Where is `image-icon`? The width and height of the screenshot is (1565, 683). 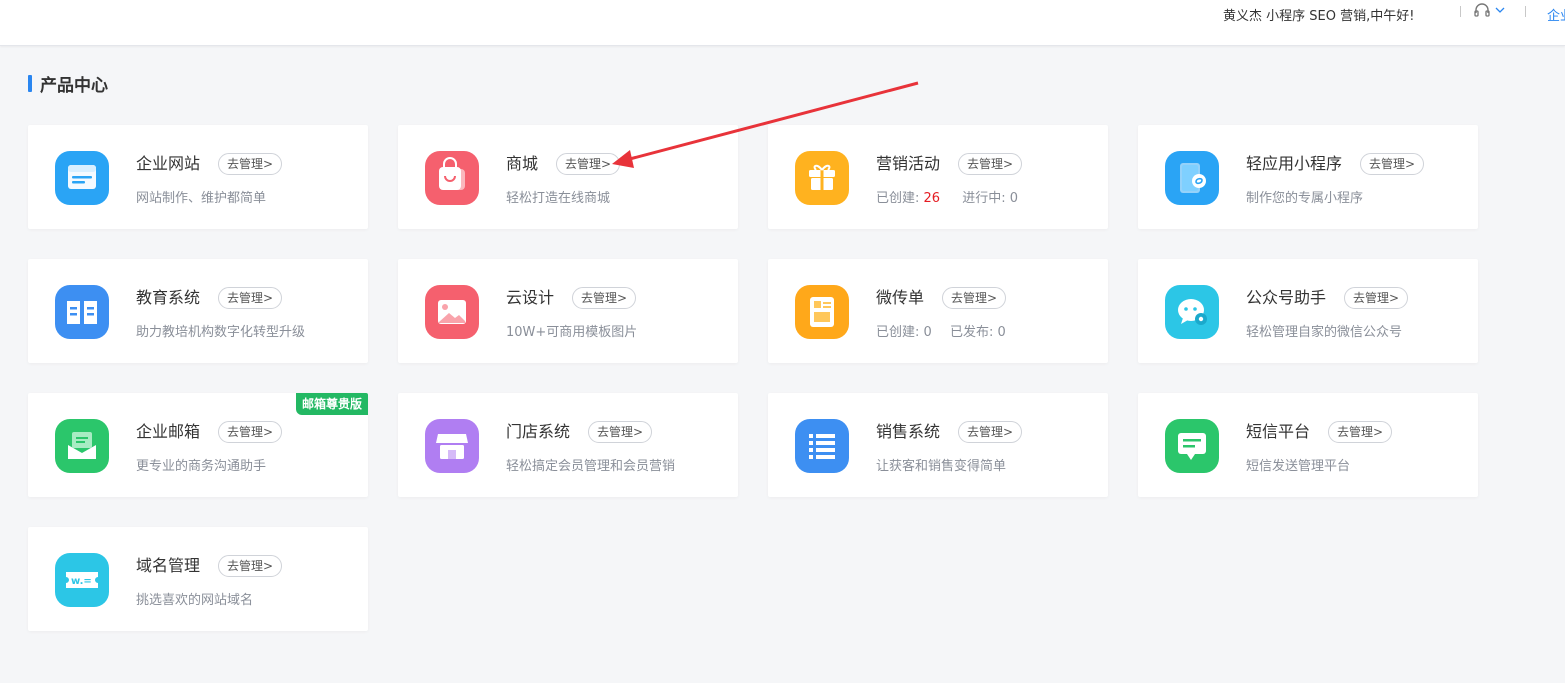
image-icon is located at coordinates (452, 312).